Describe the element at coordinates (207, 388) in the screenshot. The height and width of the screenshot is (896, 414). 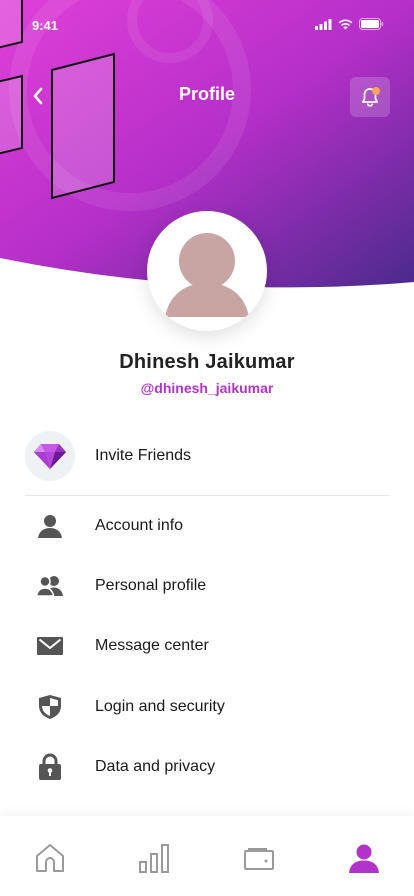
I see `user-handle: @dhinesh_jaikumar` at that location.